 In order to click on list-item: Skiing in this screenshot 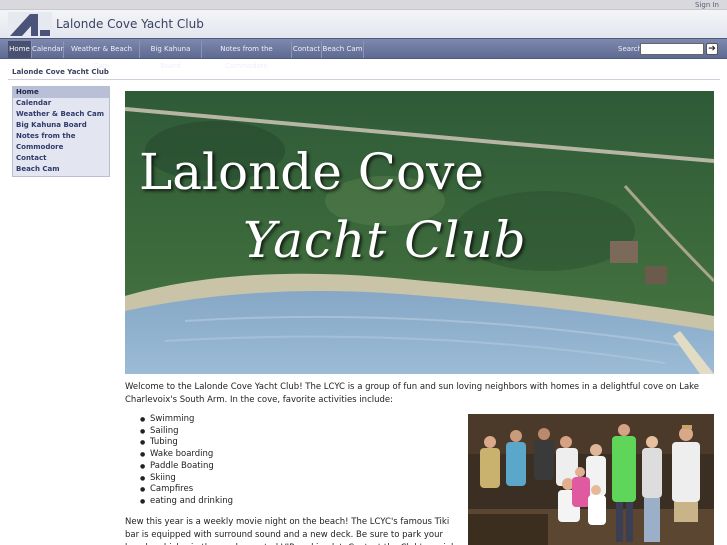, I will do `click(290, 479)`.